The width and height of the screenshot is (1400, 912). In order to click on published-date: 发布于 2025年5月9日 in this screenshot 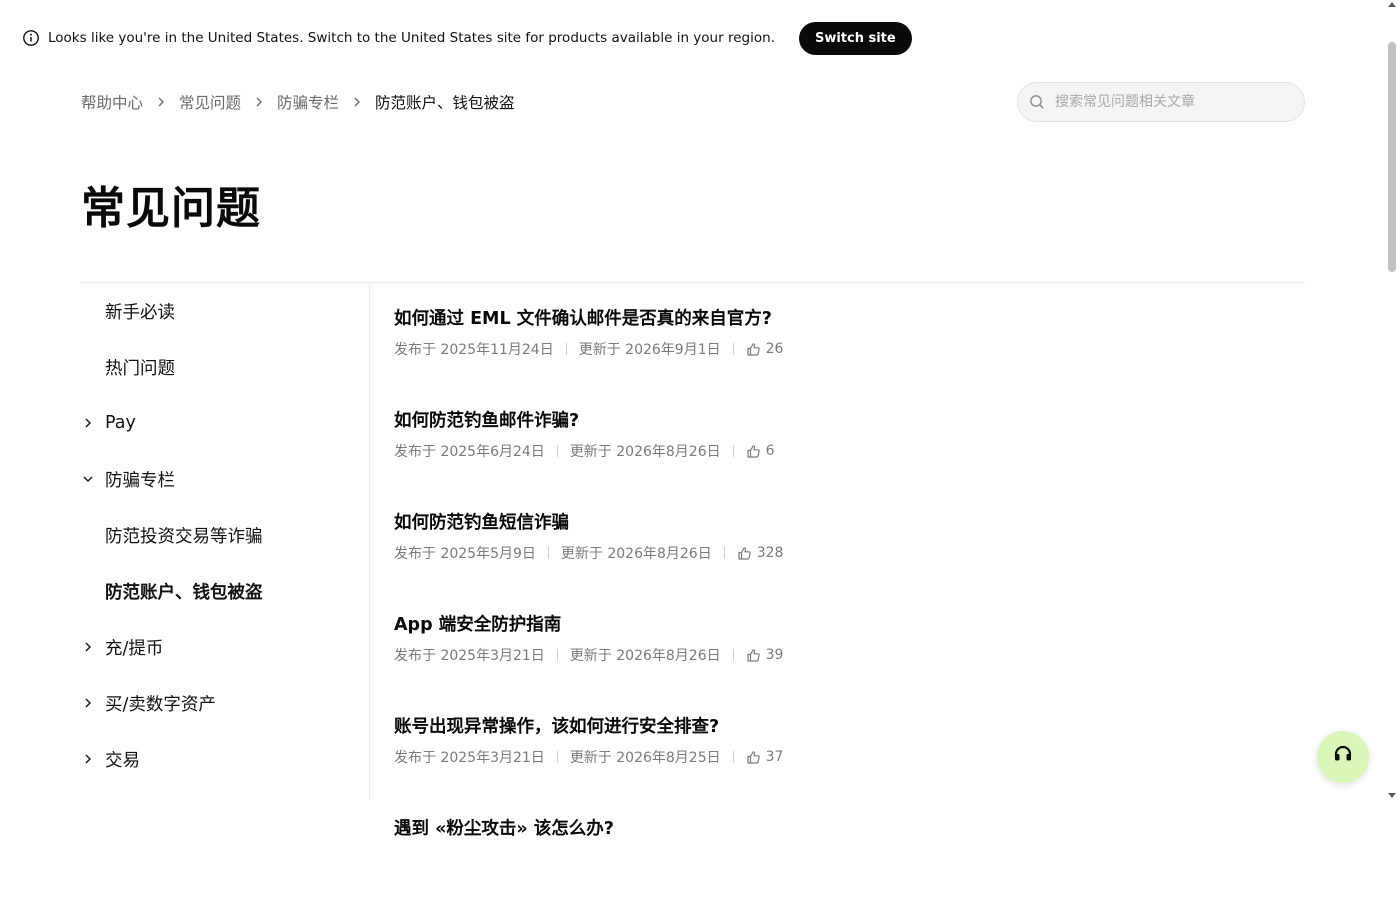, I will do `click(465, 554)`.